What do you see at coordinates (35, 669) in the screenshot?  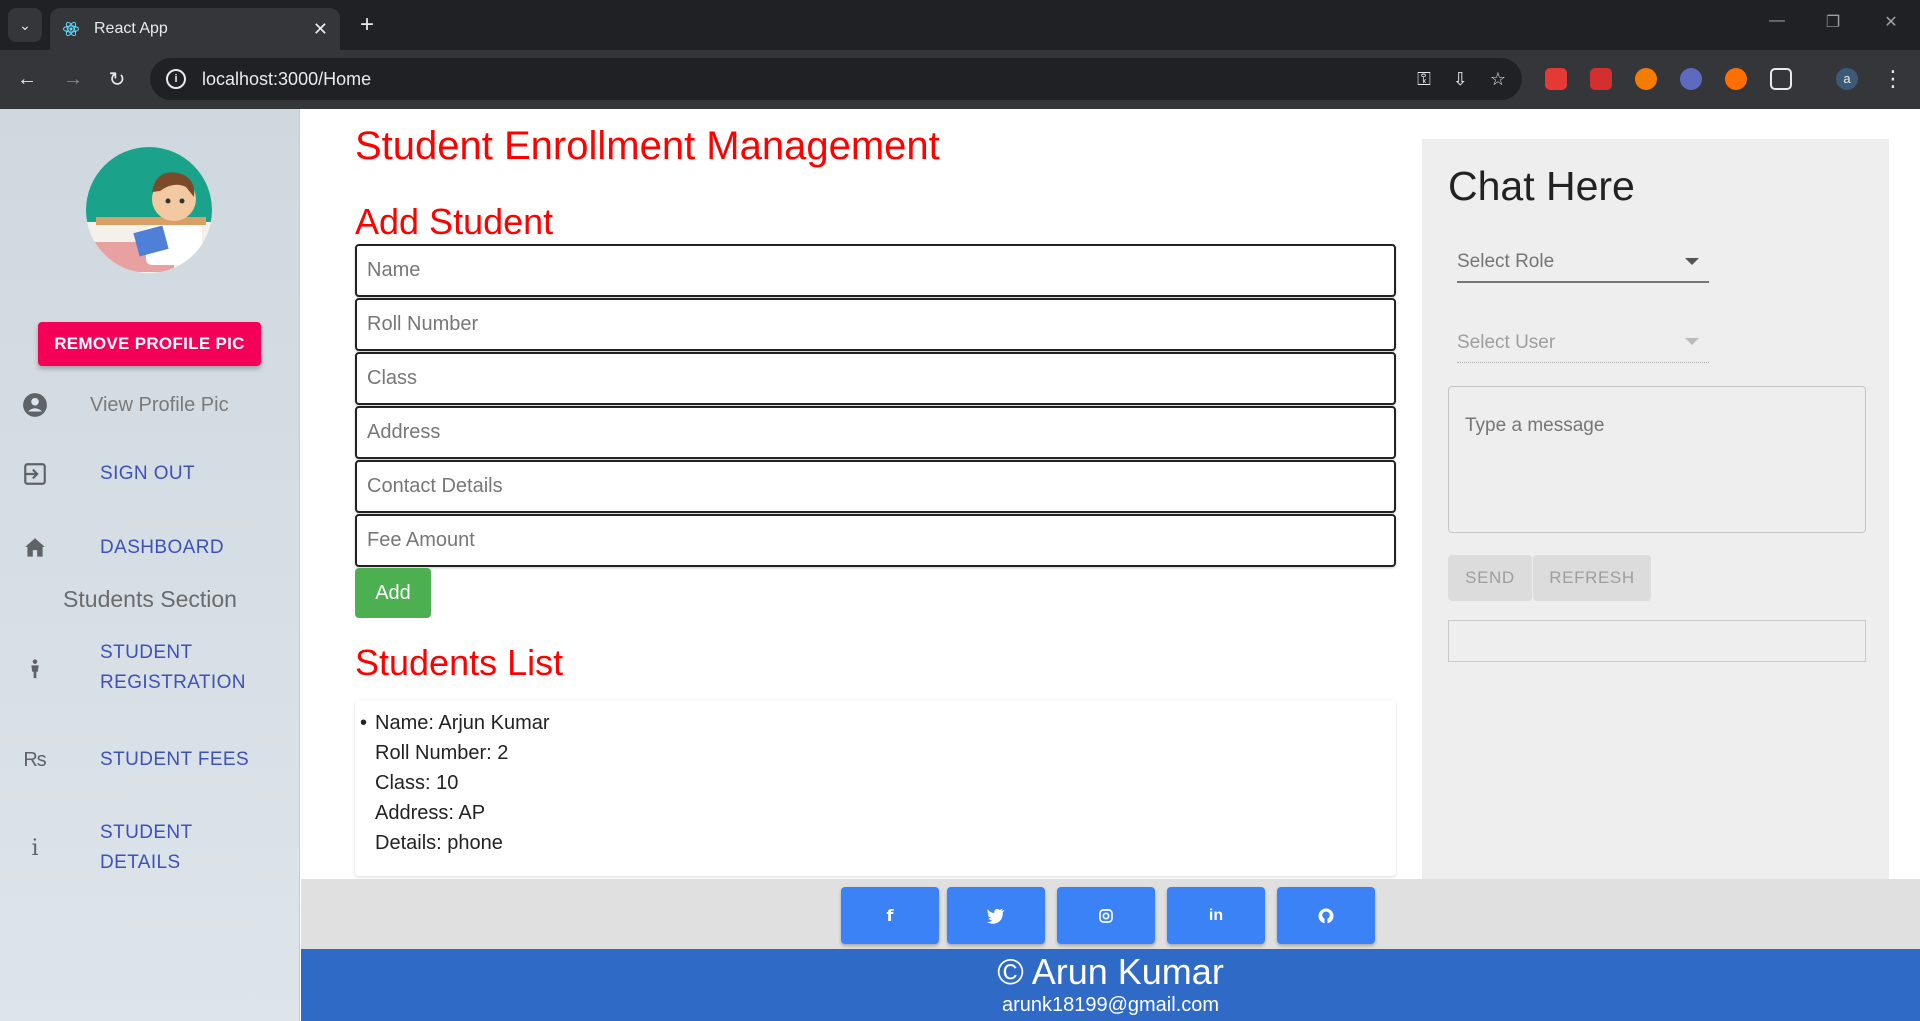 I see `person-icon` at bounding box center [35, 669].